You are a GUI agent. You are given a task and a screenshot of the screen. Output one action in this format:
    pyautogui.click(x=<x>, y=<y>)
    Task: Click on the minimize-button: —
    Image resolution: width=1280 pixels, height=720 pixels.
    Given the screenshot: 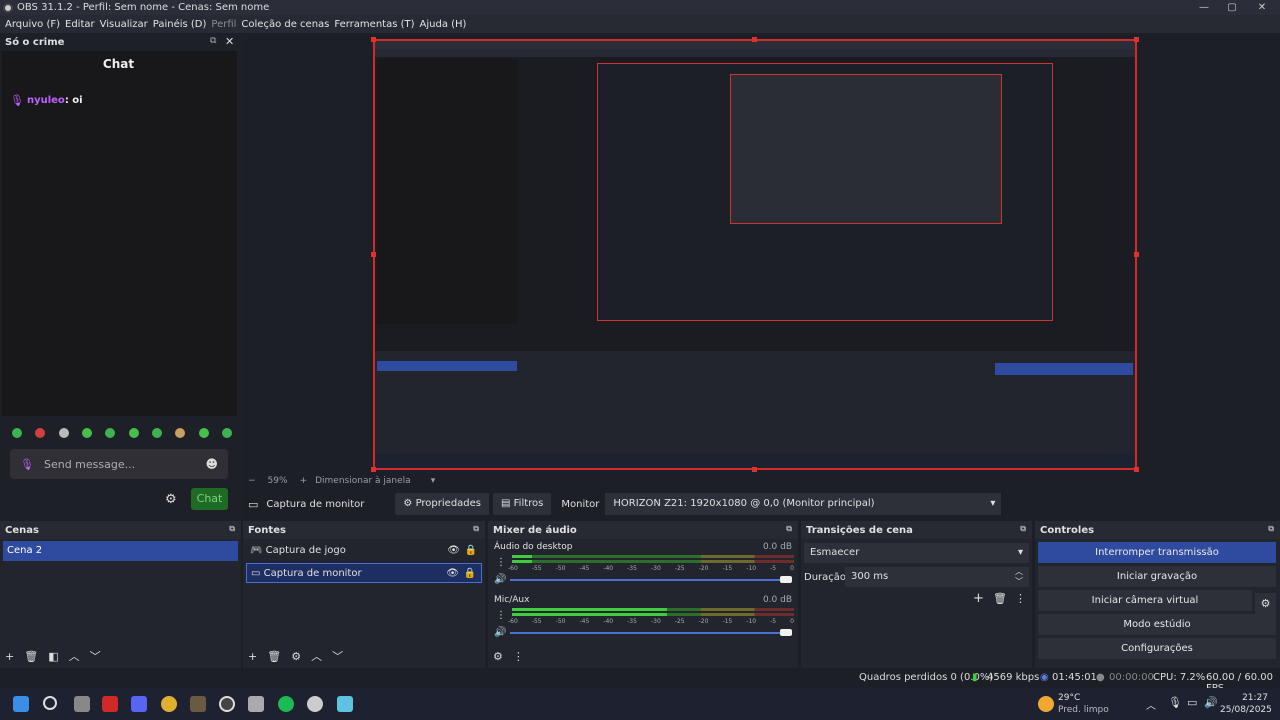 What is the action you would take?
    pyautogui.click(x=1204, y=7)
    